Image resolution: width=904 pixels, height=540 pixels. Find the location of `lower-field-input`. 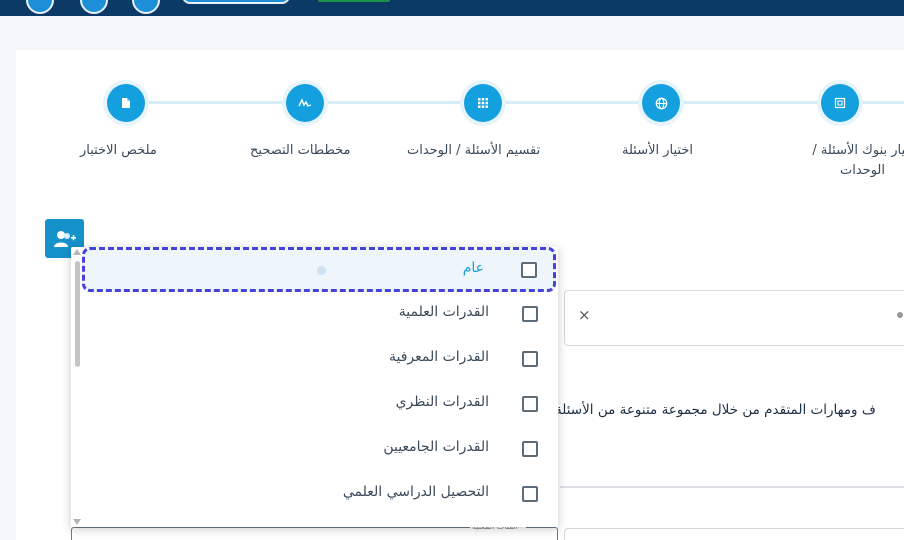

lower-field-input is located at coordinates (734, 534).